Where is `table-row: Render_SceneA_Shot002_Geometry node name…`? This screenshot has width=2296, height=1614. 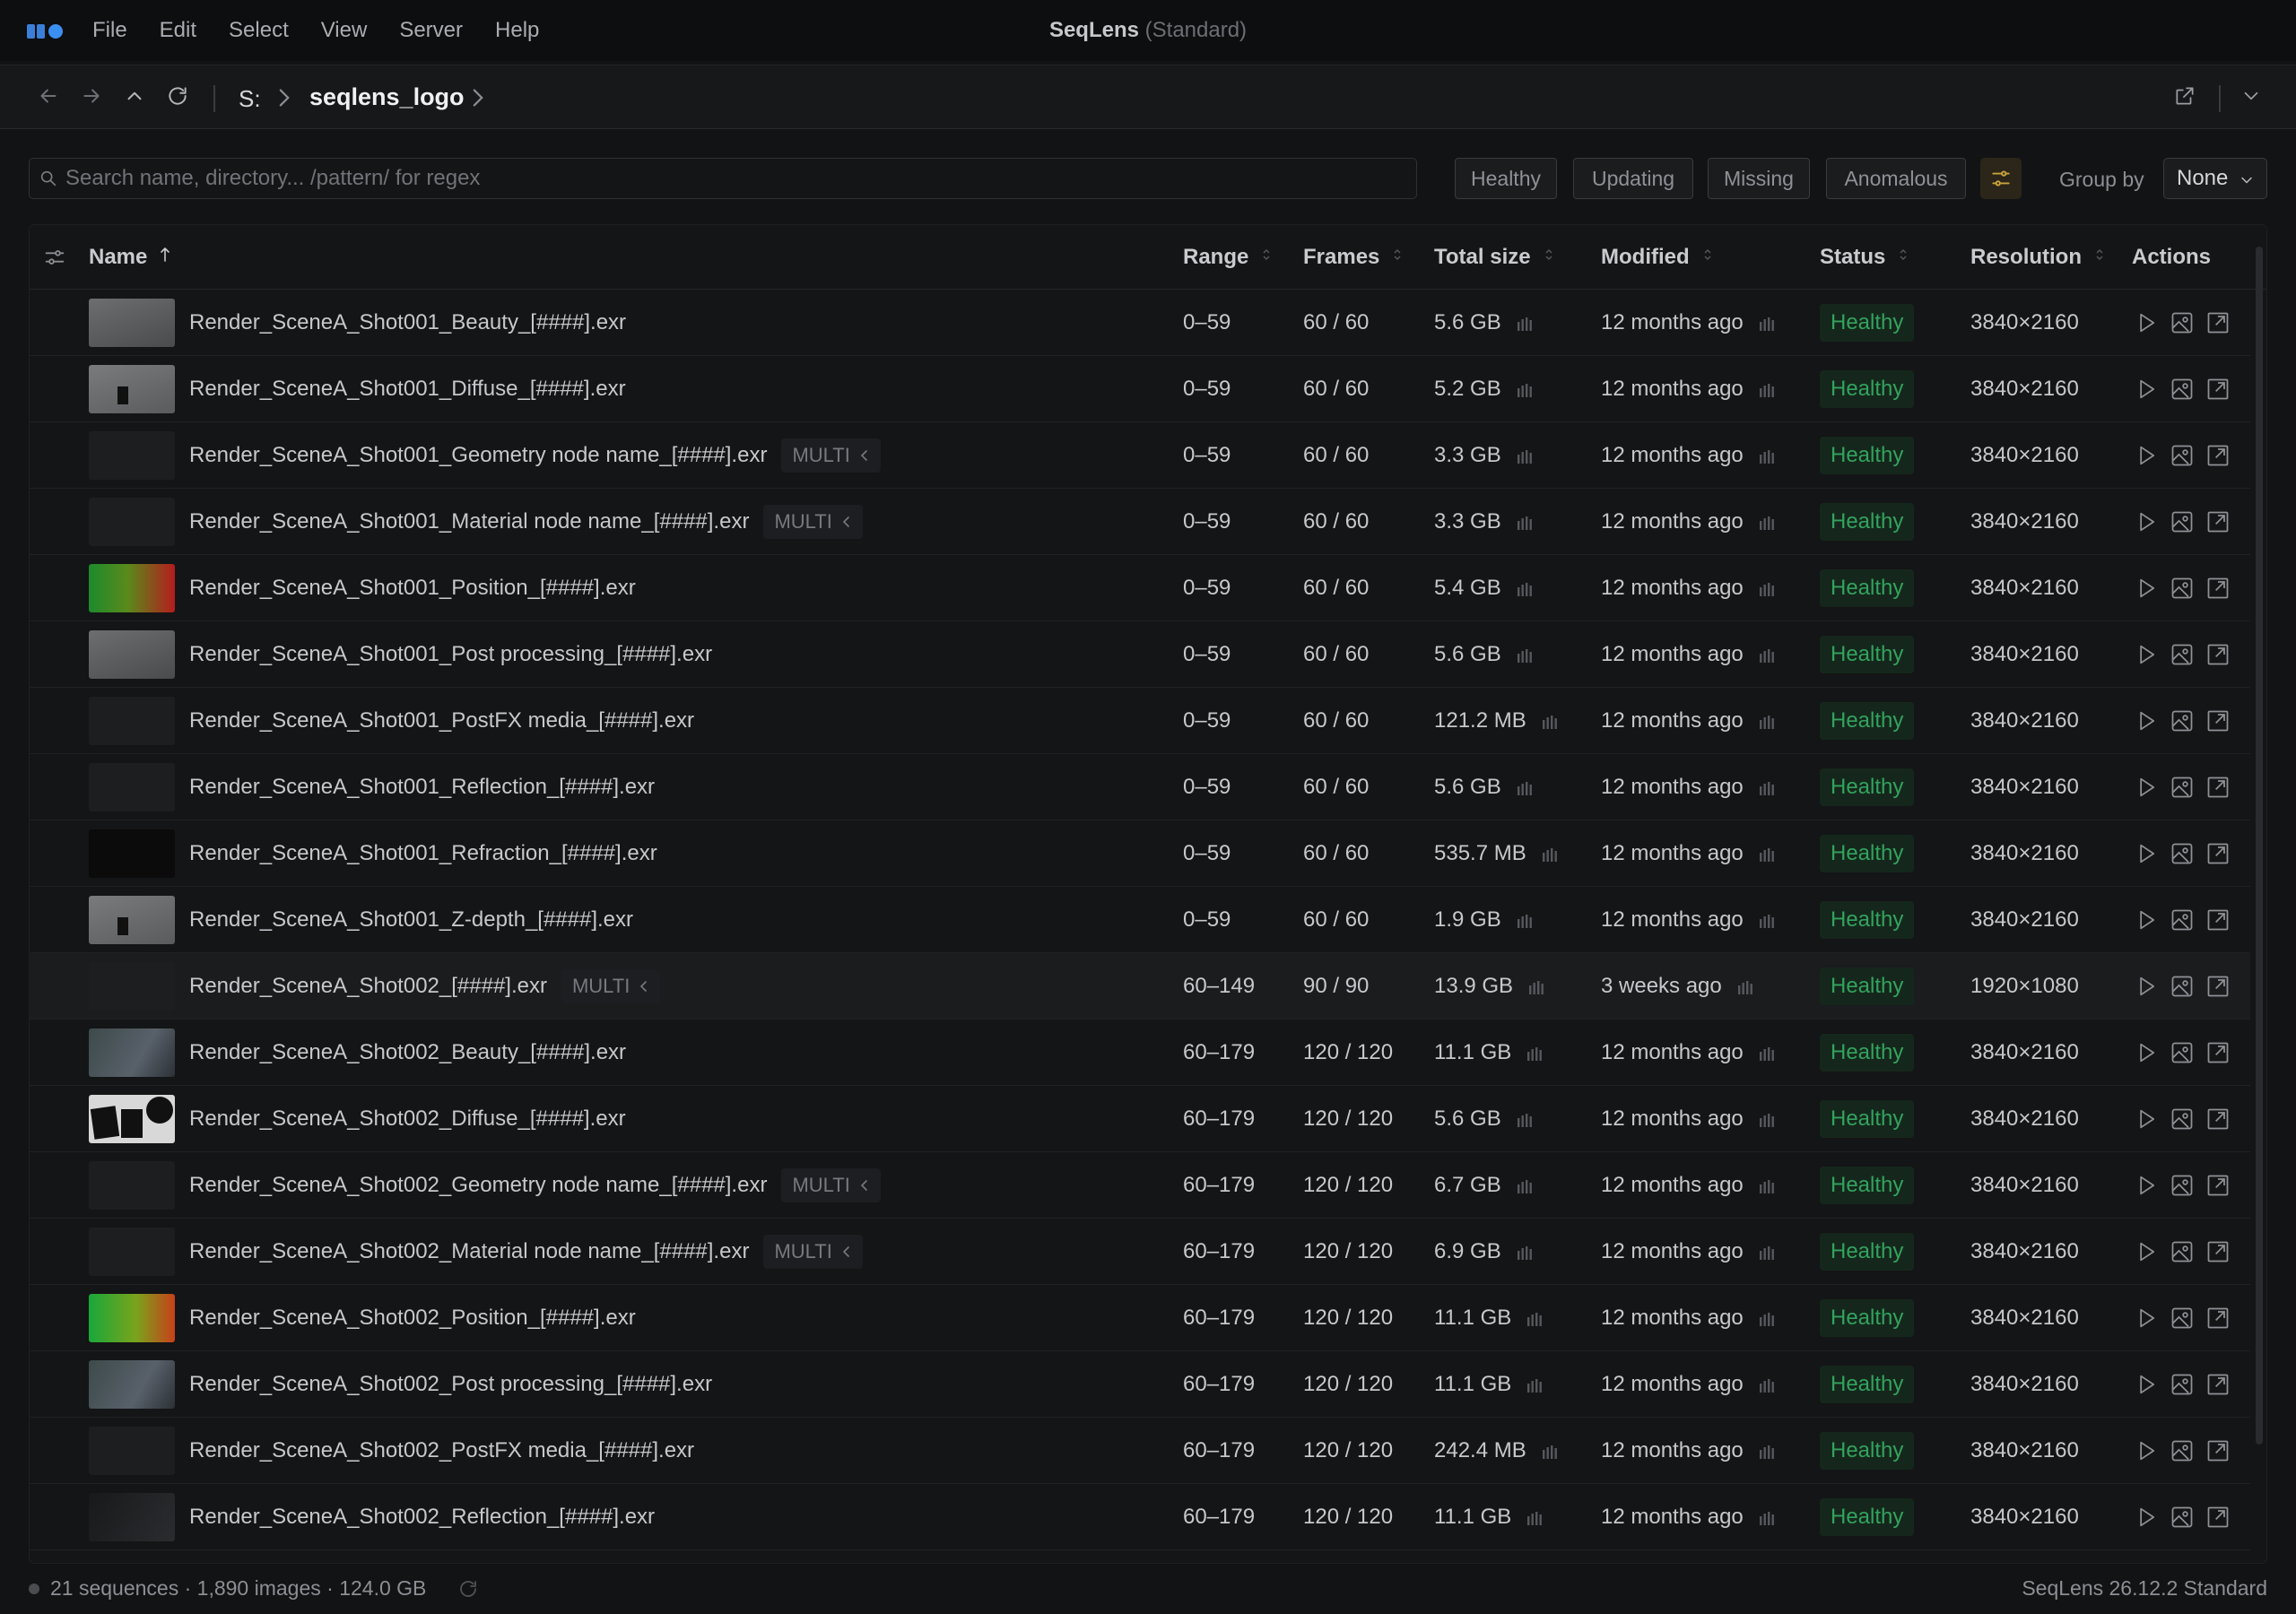 table-row: Render_SceneA_Shot002_Geometry node name… is located at coordinates (1140, 1185).